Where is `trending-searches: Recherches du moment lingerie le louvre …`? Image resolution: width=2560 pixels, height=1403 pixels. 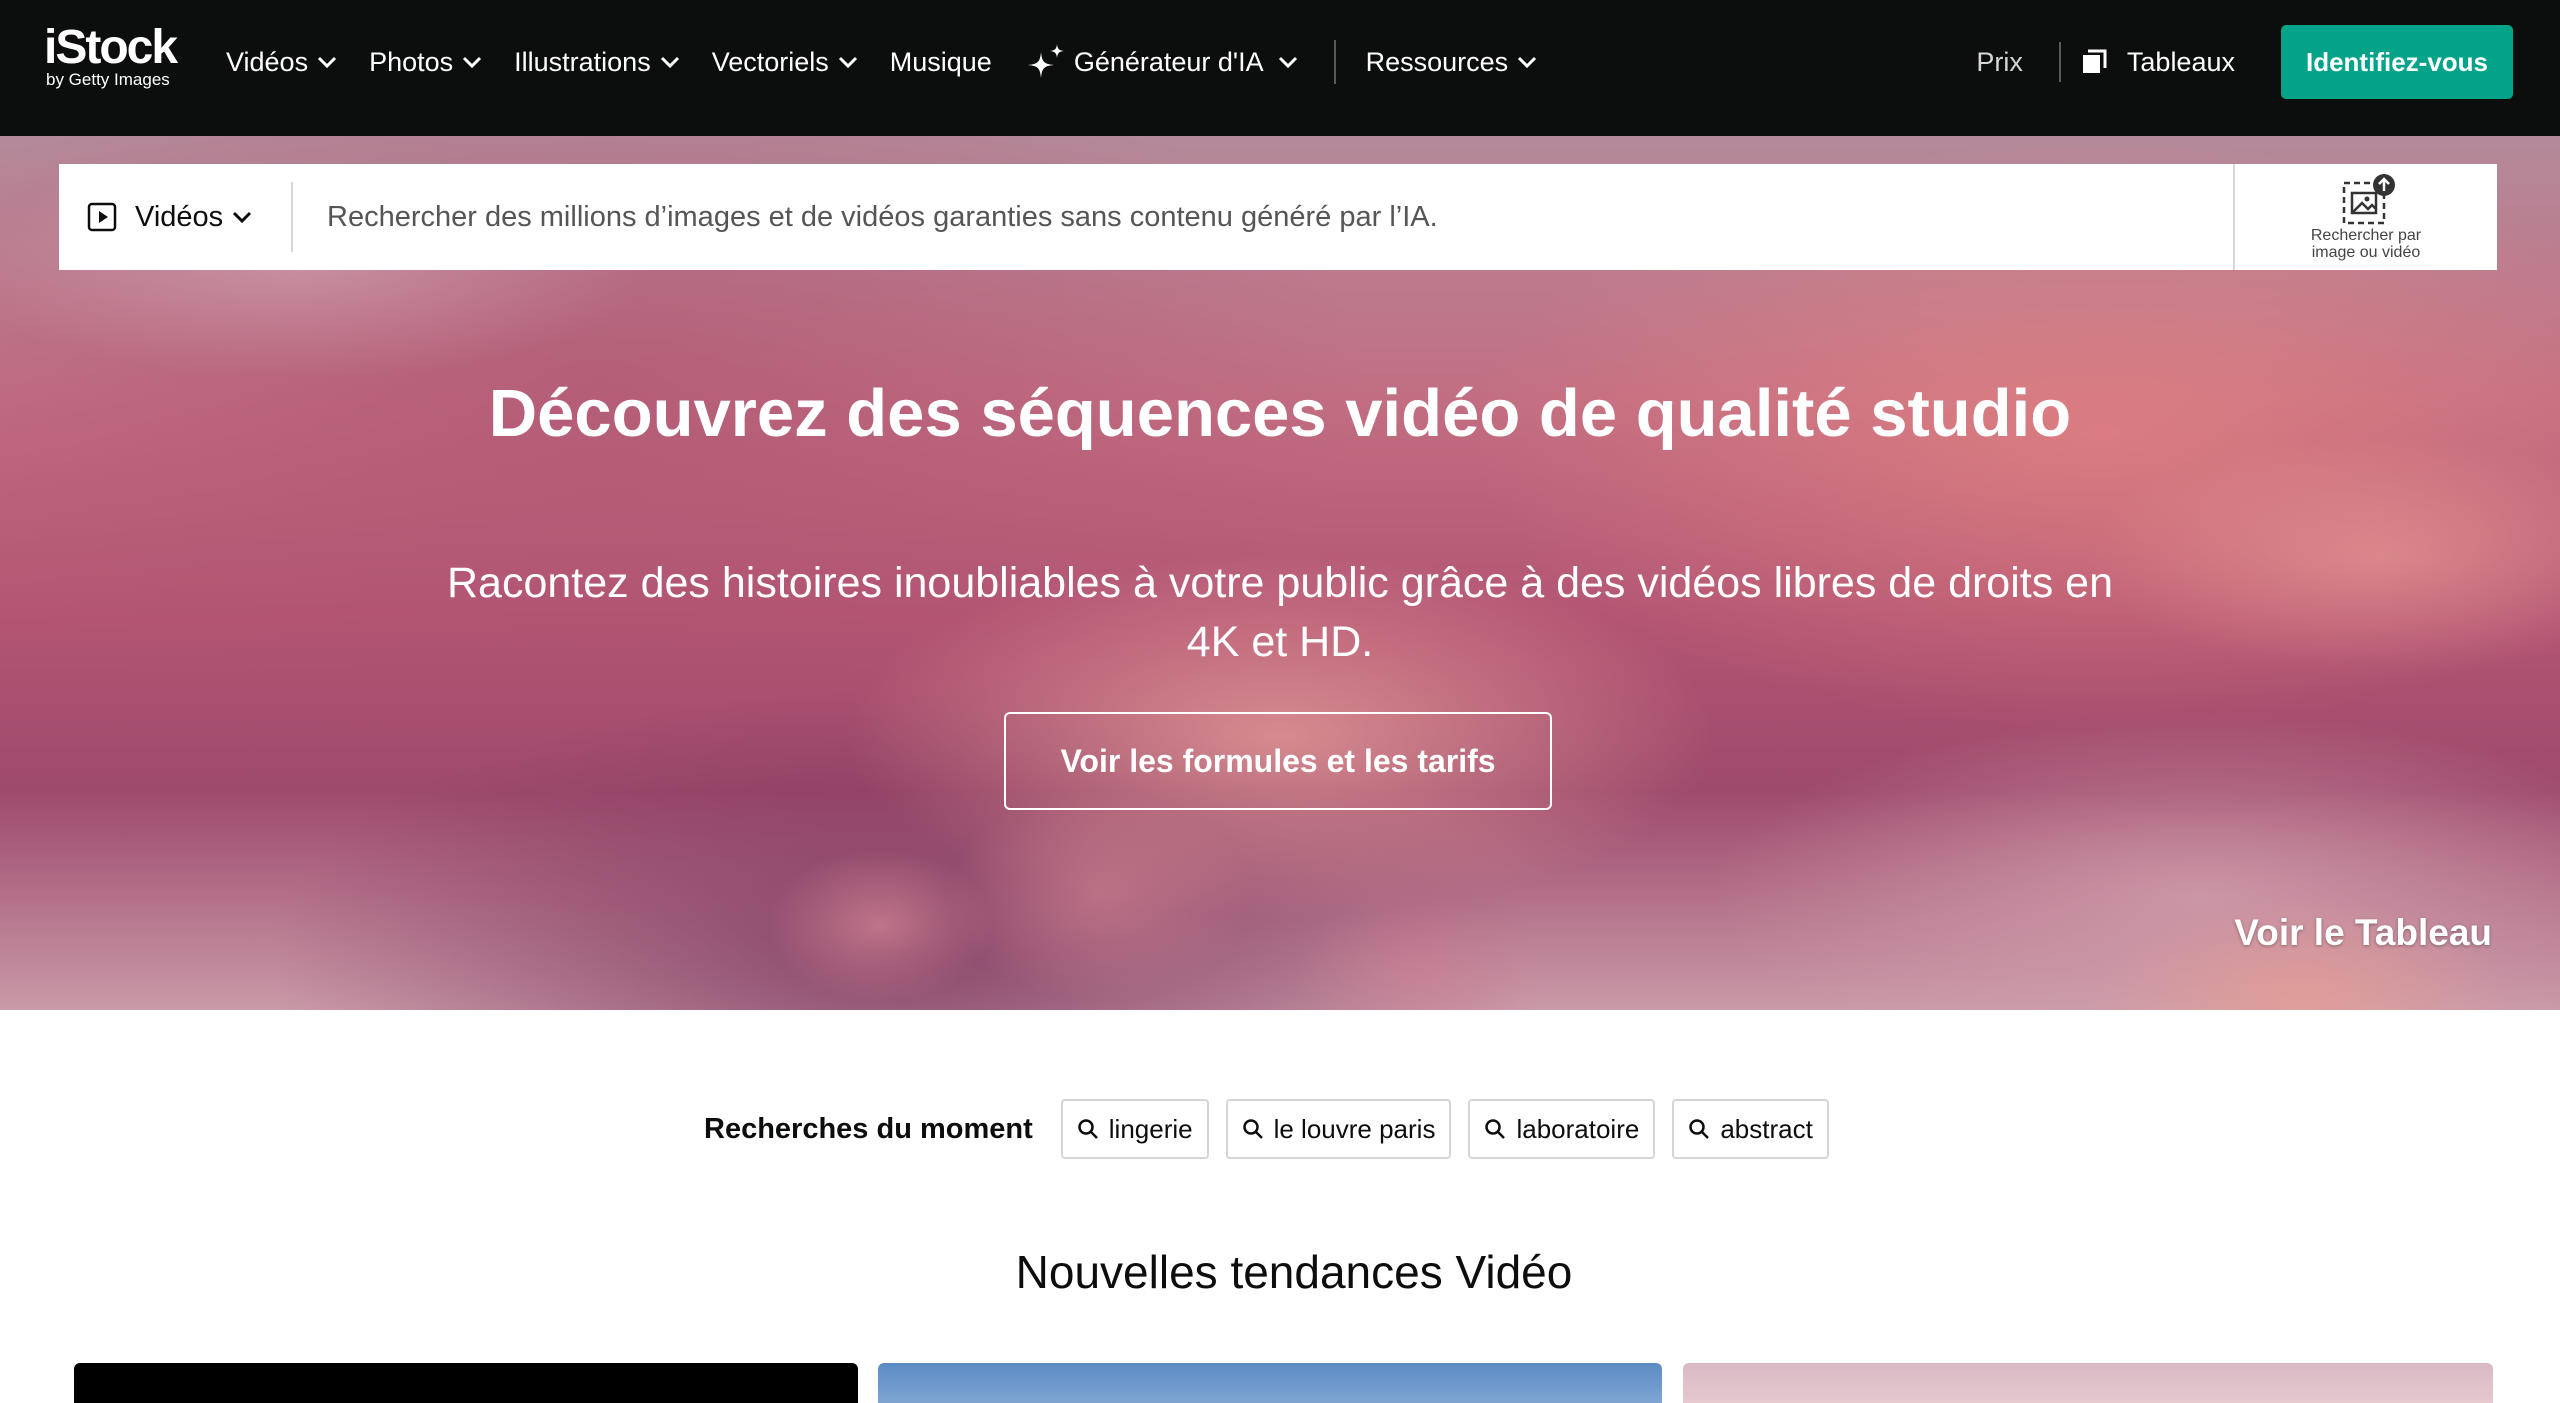
trending-searches: Recherches du moment lingerie le louvre … is located at coordinates (1275, 1129).